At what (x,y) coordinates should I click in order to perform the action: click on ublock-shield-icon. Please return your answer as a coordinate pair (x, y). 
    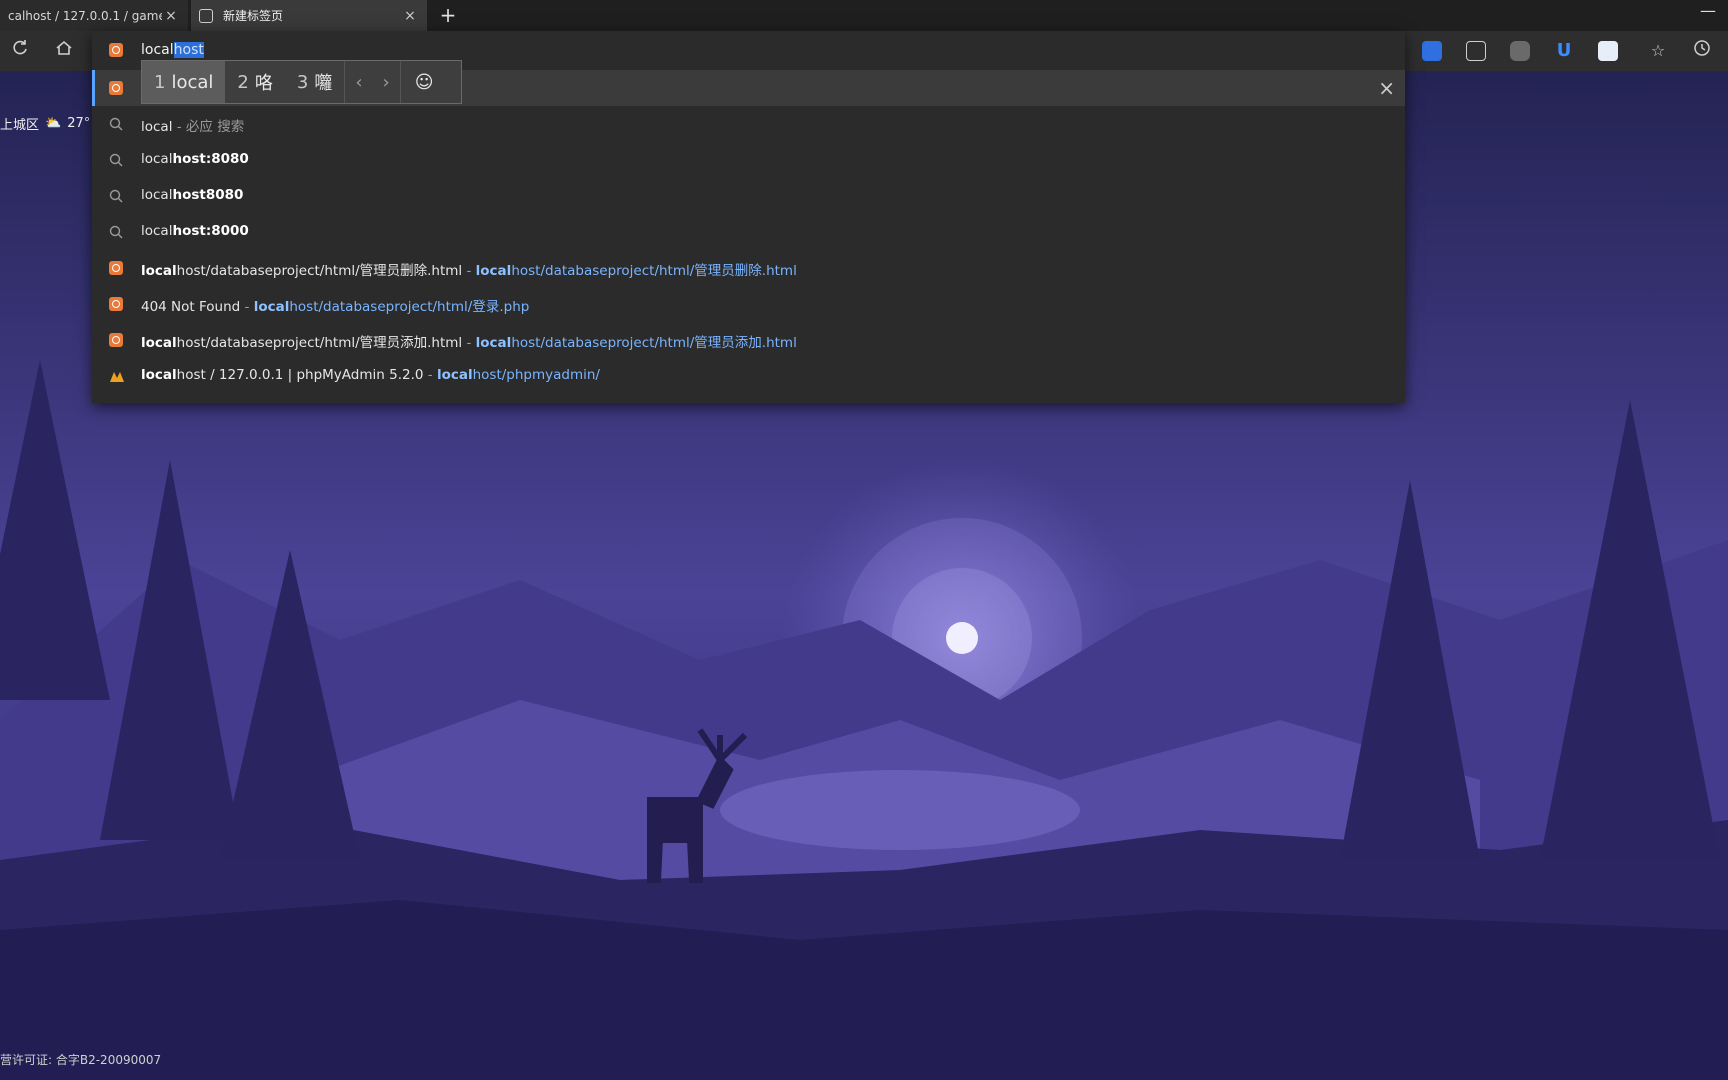
    Looking at the image, I should click on (1520, 51).